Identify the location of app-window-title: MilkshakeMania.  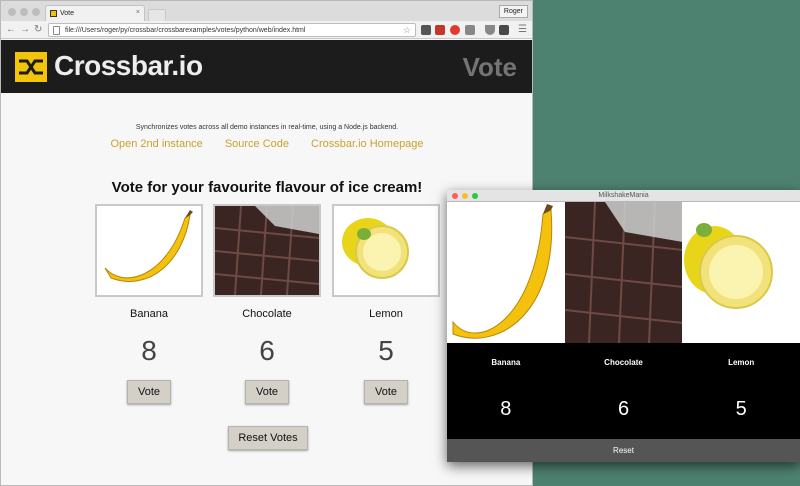
(623, 195).